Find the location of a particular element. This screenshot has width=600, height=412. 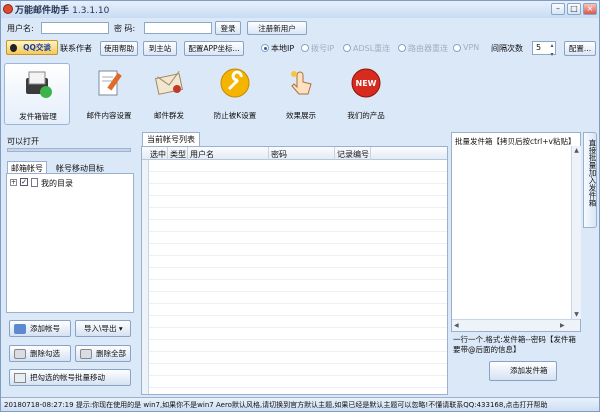

tree-checkbox: ✓ is located at coordinates (24, 182).